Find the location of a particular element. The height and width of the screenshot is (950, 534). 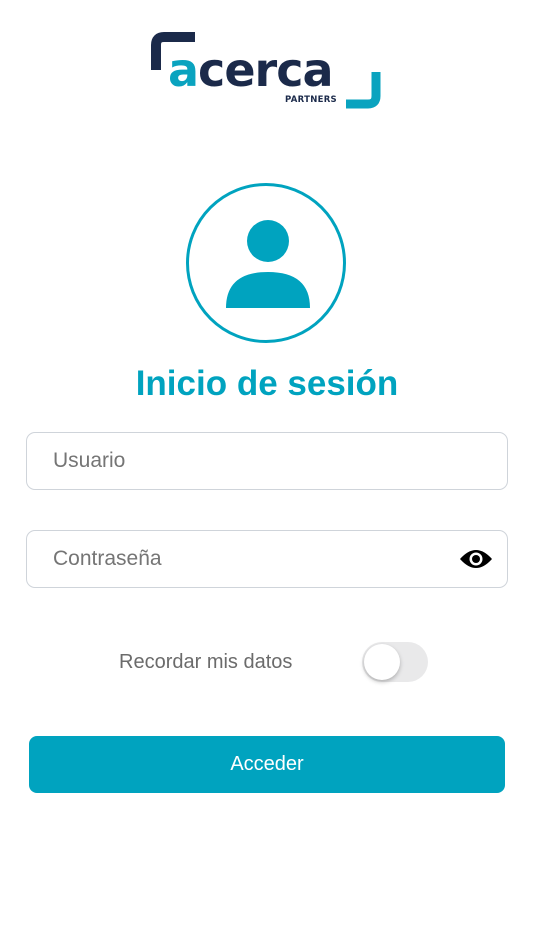

username-field is located at coordinates (267, 461).